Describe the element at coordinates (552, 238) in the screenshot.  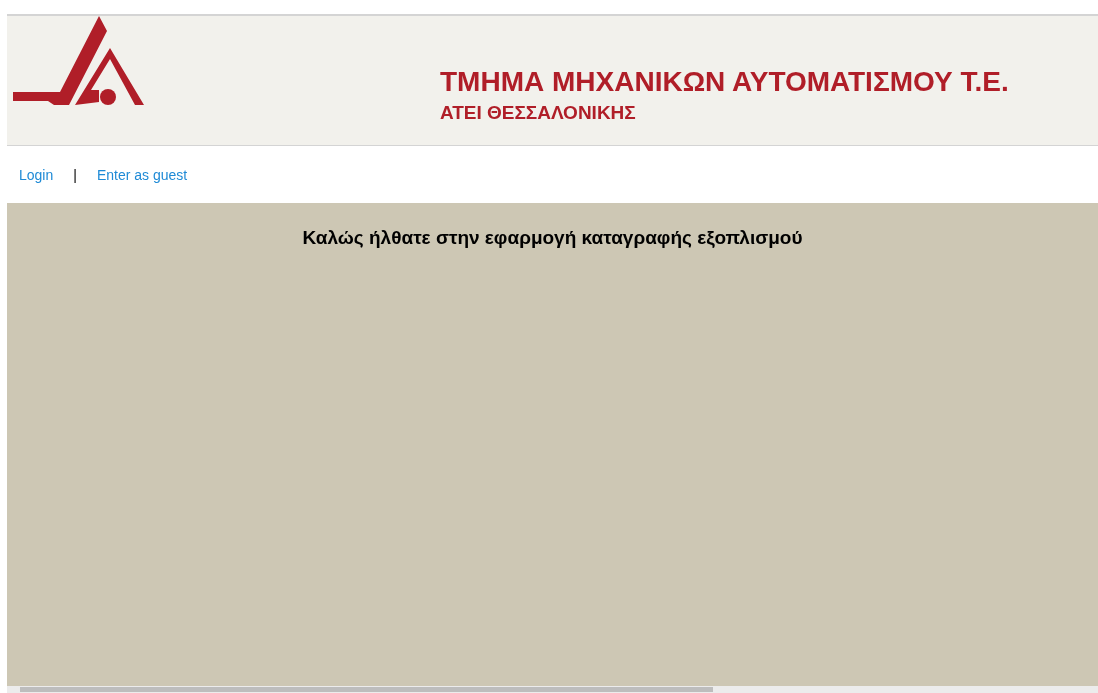
I see `welcome-heading: Καλώς ήλθατε στην εφαρμογή καταγραφής εξοπλισμού` at that location.